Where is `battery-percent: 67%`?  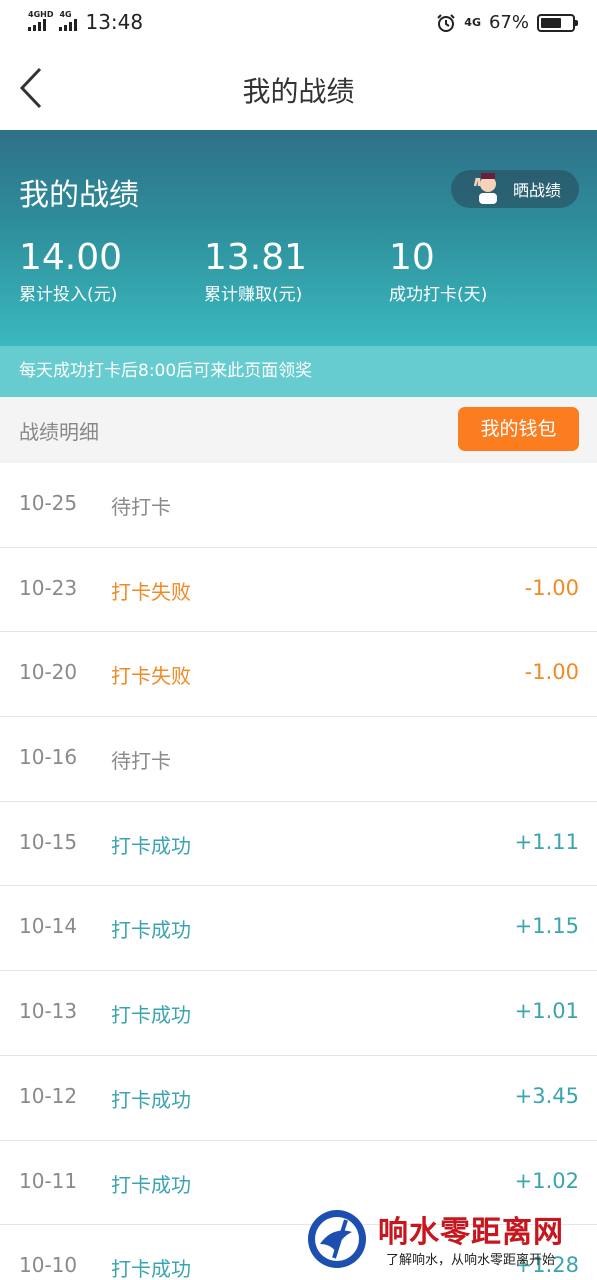
battery-percent: 67% is located at coordinates (508, 22).